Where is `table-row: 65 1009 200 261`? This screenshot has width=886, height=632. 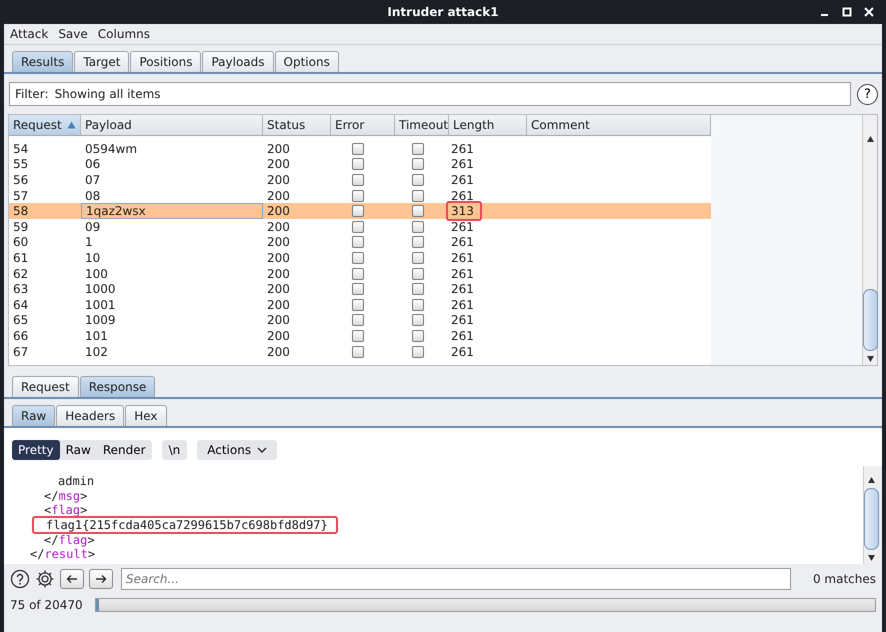
table-row: 65 1009 200 261 is located at coordinates (360, 320).